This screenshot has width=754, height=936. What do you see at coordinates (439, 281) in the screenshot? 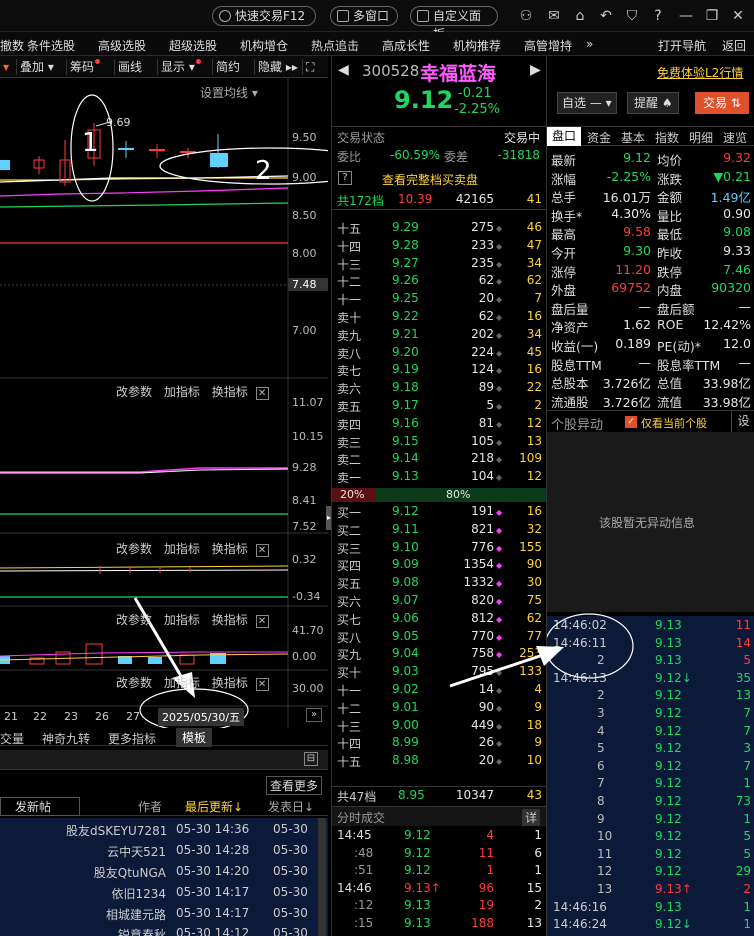
I see `ask-level-row: 十二 9.26 62 ◆ 62` at bounding box center [439, 281].